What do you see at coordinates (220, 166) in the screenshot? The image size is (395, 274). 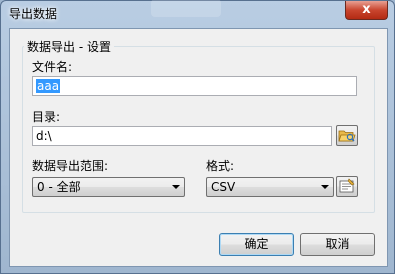 I see `format-label: 格式:` at bounding box center [220, 166].